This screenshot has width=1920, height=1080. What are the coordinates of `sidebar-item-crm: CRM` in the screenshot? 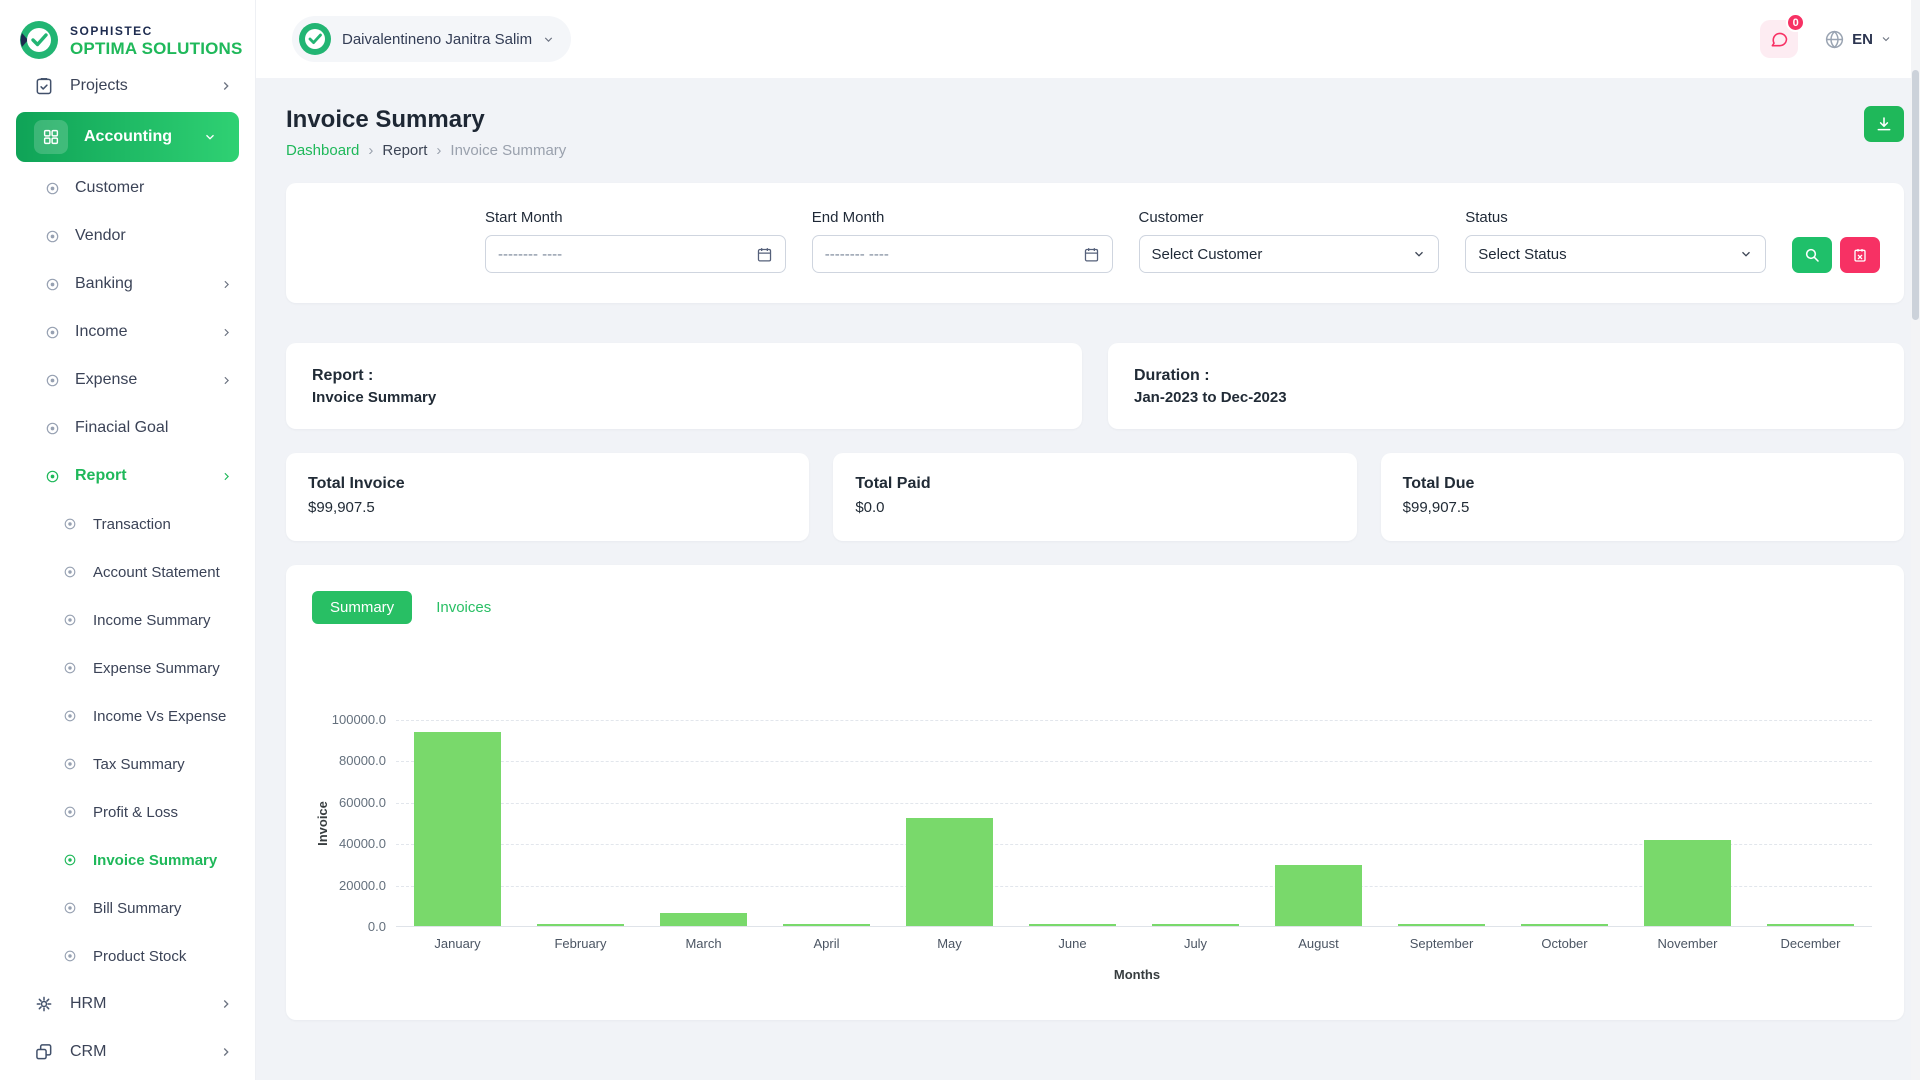 It's located at (127, 1052).